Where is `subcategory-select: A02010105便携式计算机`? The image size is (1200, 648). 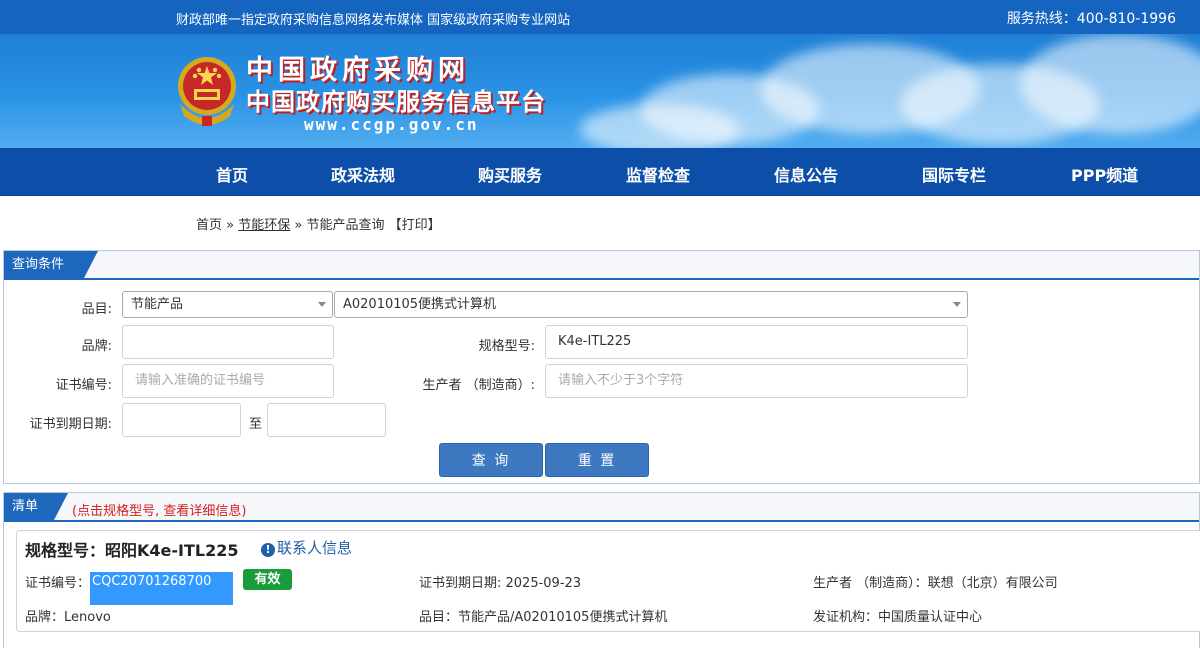
subcategory-select: A02010105便携式计算机 is located at coordinates (651, 304).